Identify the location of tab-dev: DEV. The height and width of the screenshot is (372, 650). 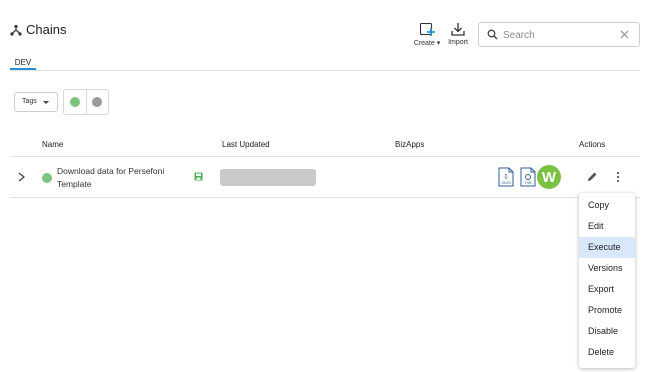
(23, 62).